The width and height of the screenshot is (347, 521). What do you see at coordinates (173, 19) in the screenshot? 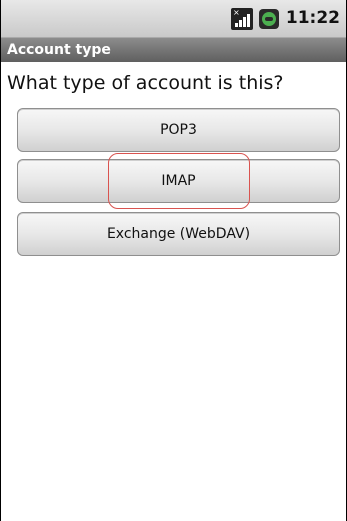
I see `status-bar: × 11:22` at bounding box center [173, 19].